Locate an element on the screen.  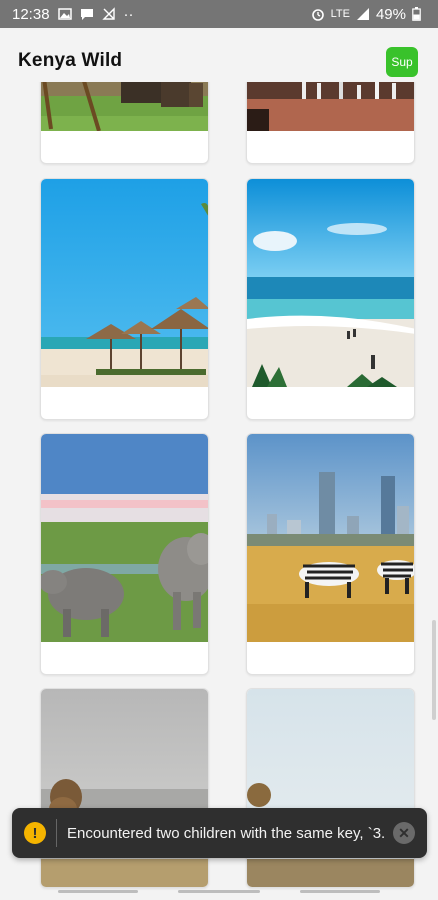
gallery-icon is located at coordinates (64, 14).